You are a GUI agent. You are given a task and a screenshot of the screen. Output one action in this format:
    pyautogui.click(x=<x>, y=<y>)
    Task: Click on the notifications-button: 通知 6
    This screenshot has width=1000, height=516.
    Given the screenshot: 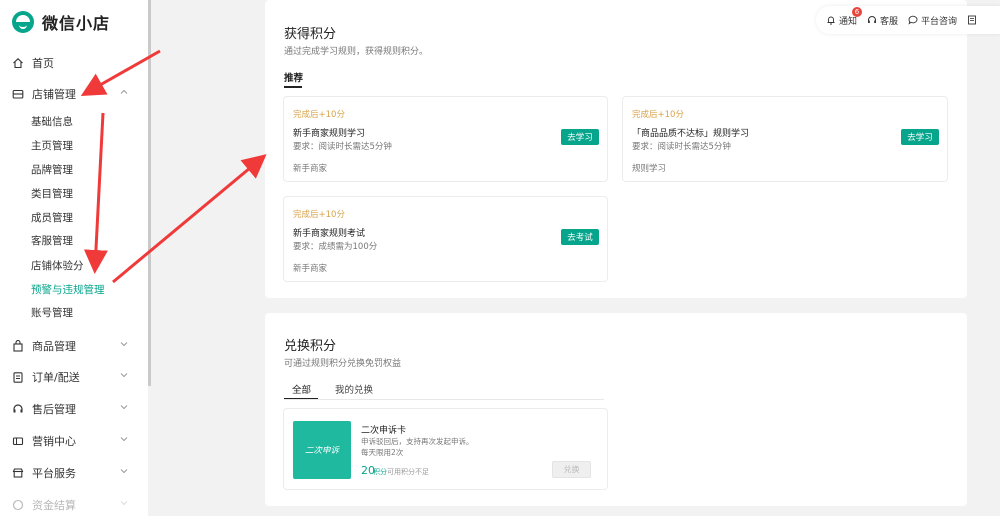 What is the action you would take?
    pyautogui.click(x=844, y=16)
    